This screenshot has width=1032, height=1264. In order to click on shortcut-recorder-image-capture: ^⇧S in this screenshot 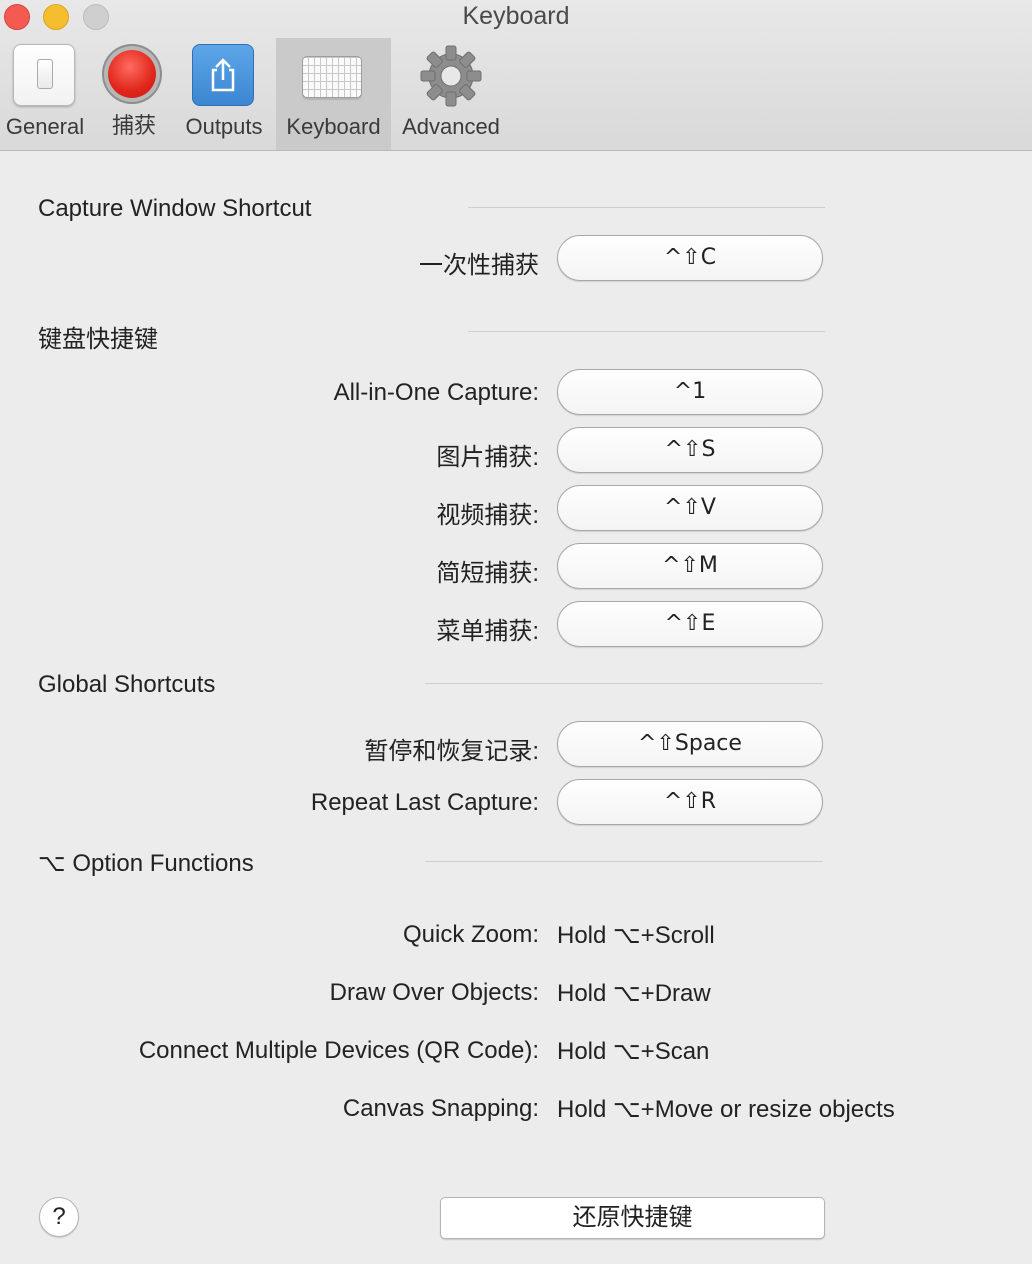, I will do `click(690, 450)`.